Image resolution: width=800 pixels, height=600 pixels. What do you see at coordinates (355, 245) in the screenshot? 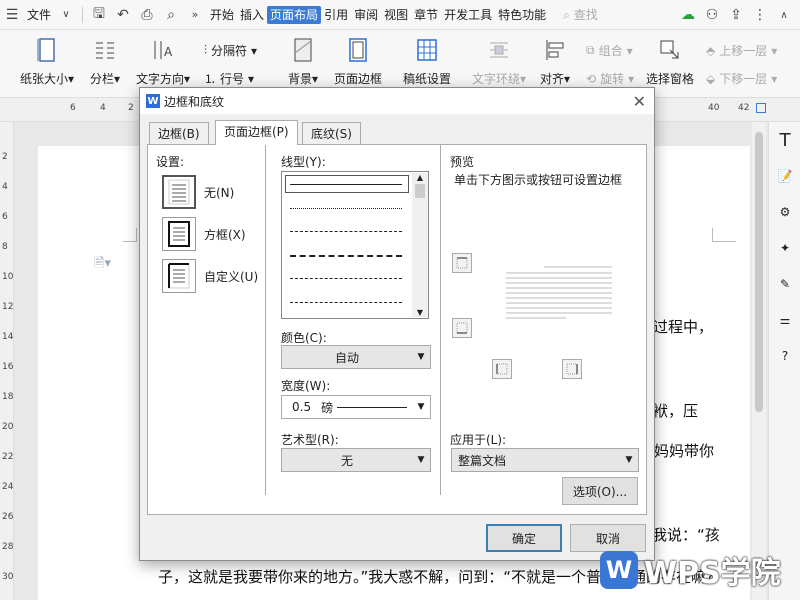
I see `line-style-list: ▲ ▼` at bounding box center [355, 245].